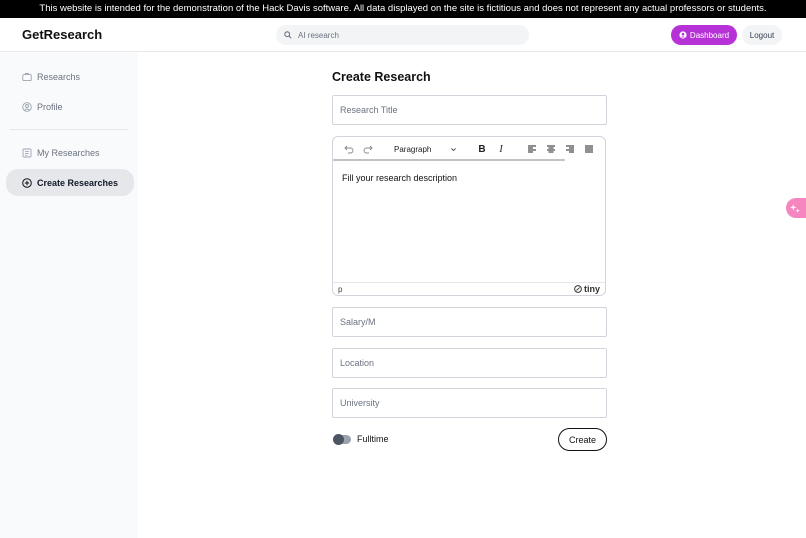 This screenshot has width=806, height=538. I want to click on salary-field, so click(469, 322).